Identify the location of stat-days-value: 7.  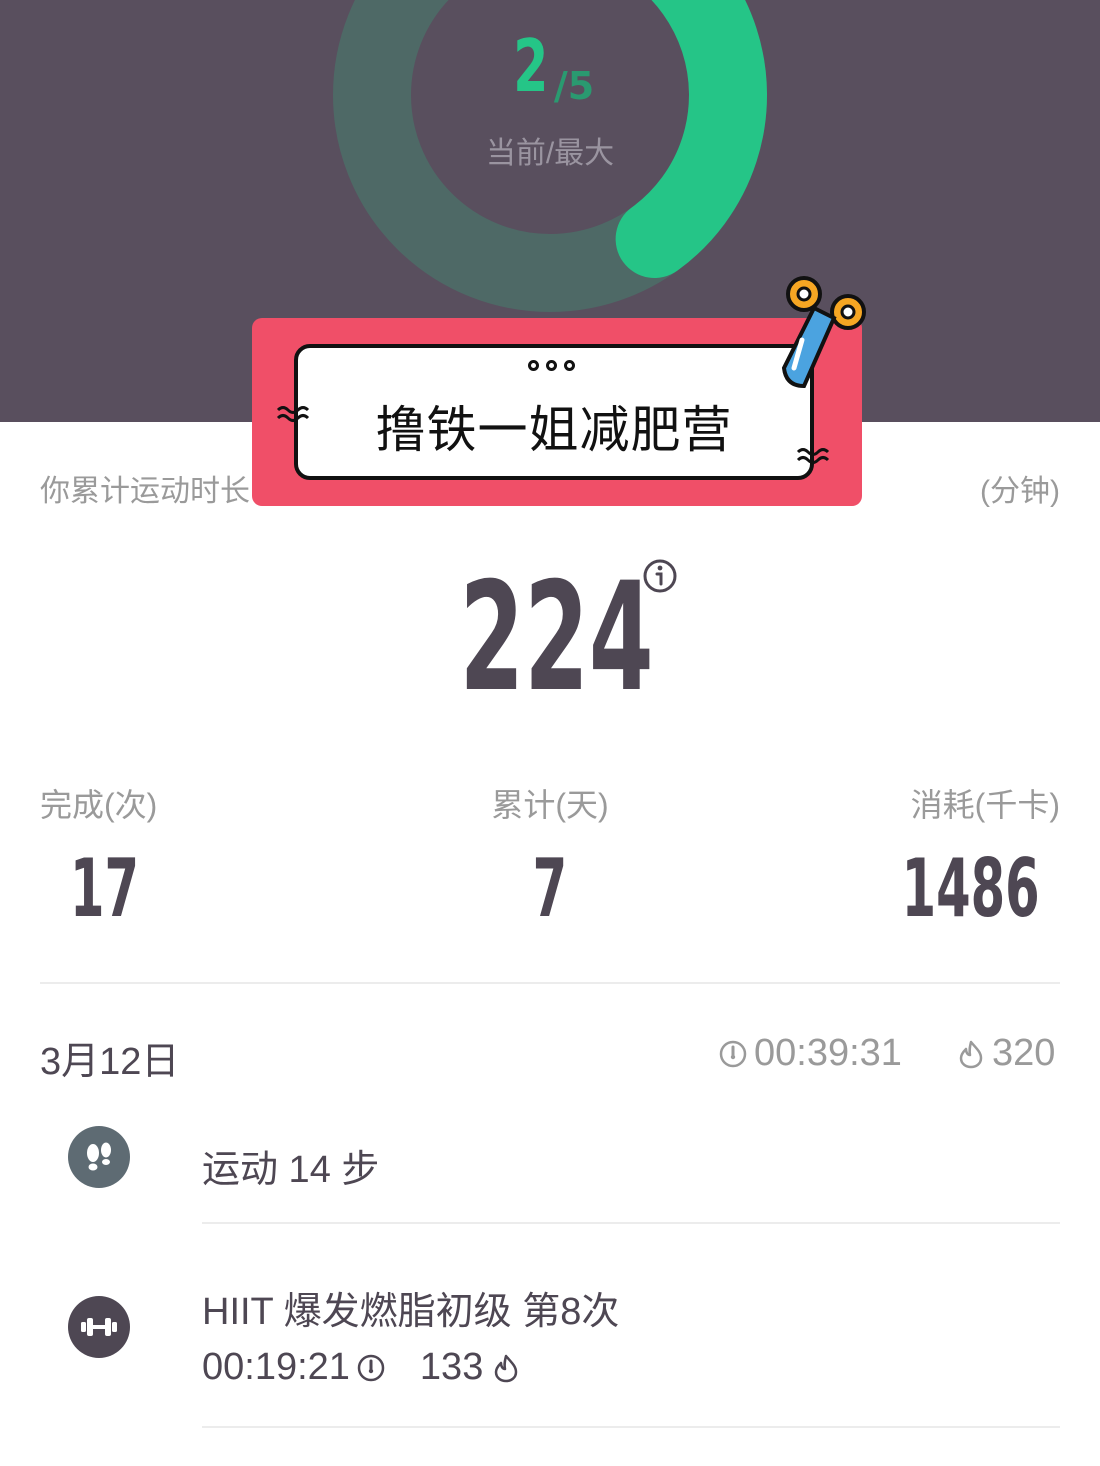
(550, 888).